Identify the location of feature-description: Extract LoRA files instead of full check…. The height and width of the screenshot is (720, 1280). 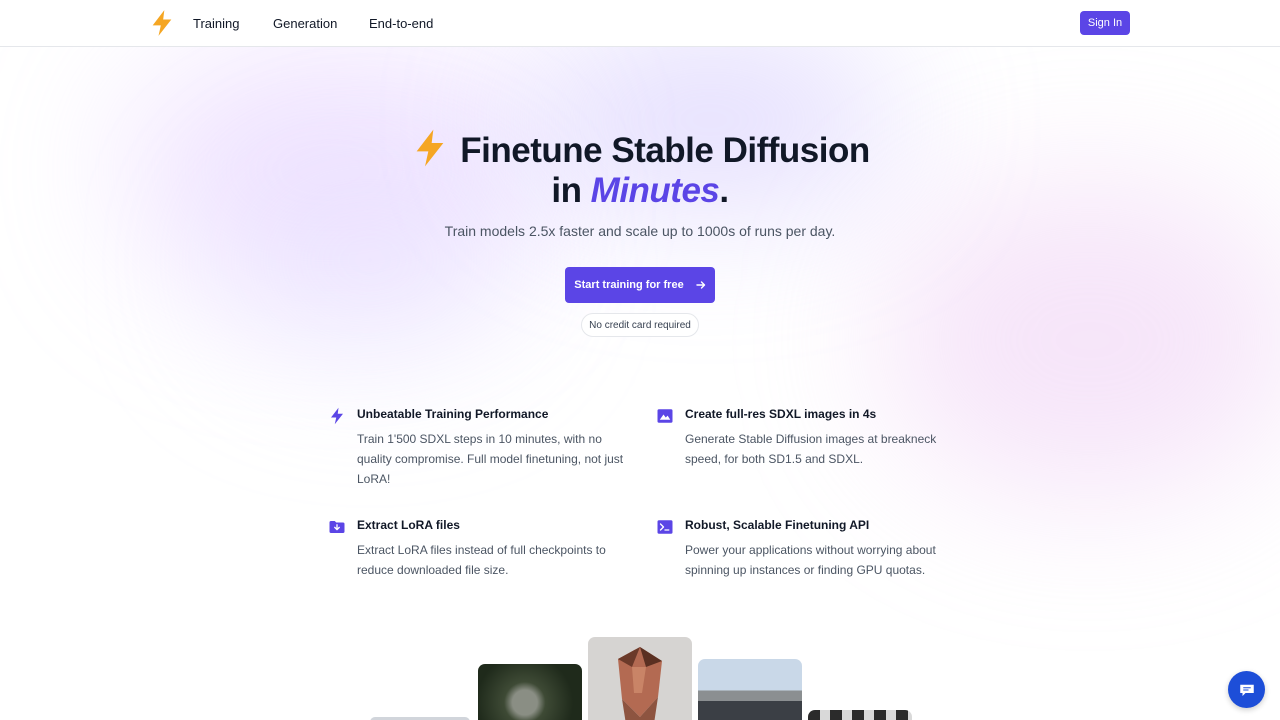
(481, 560).